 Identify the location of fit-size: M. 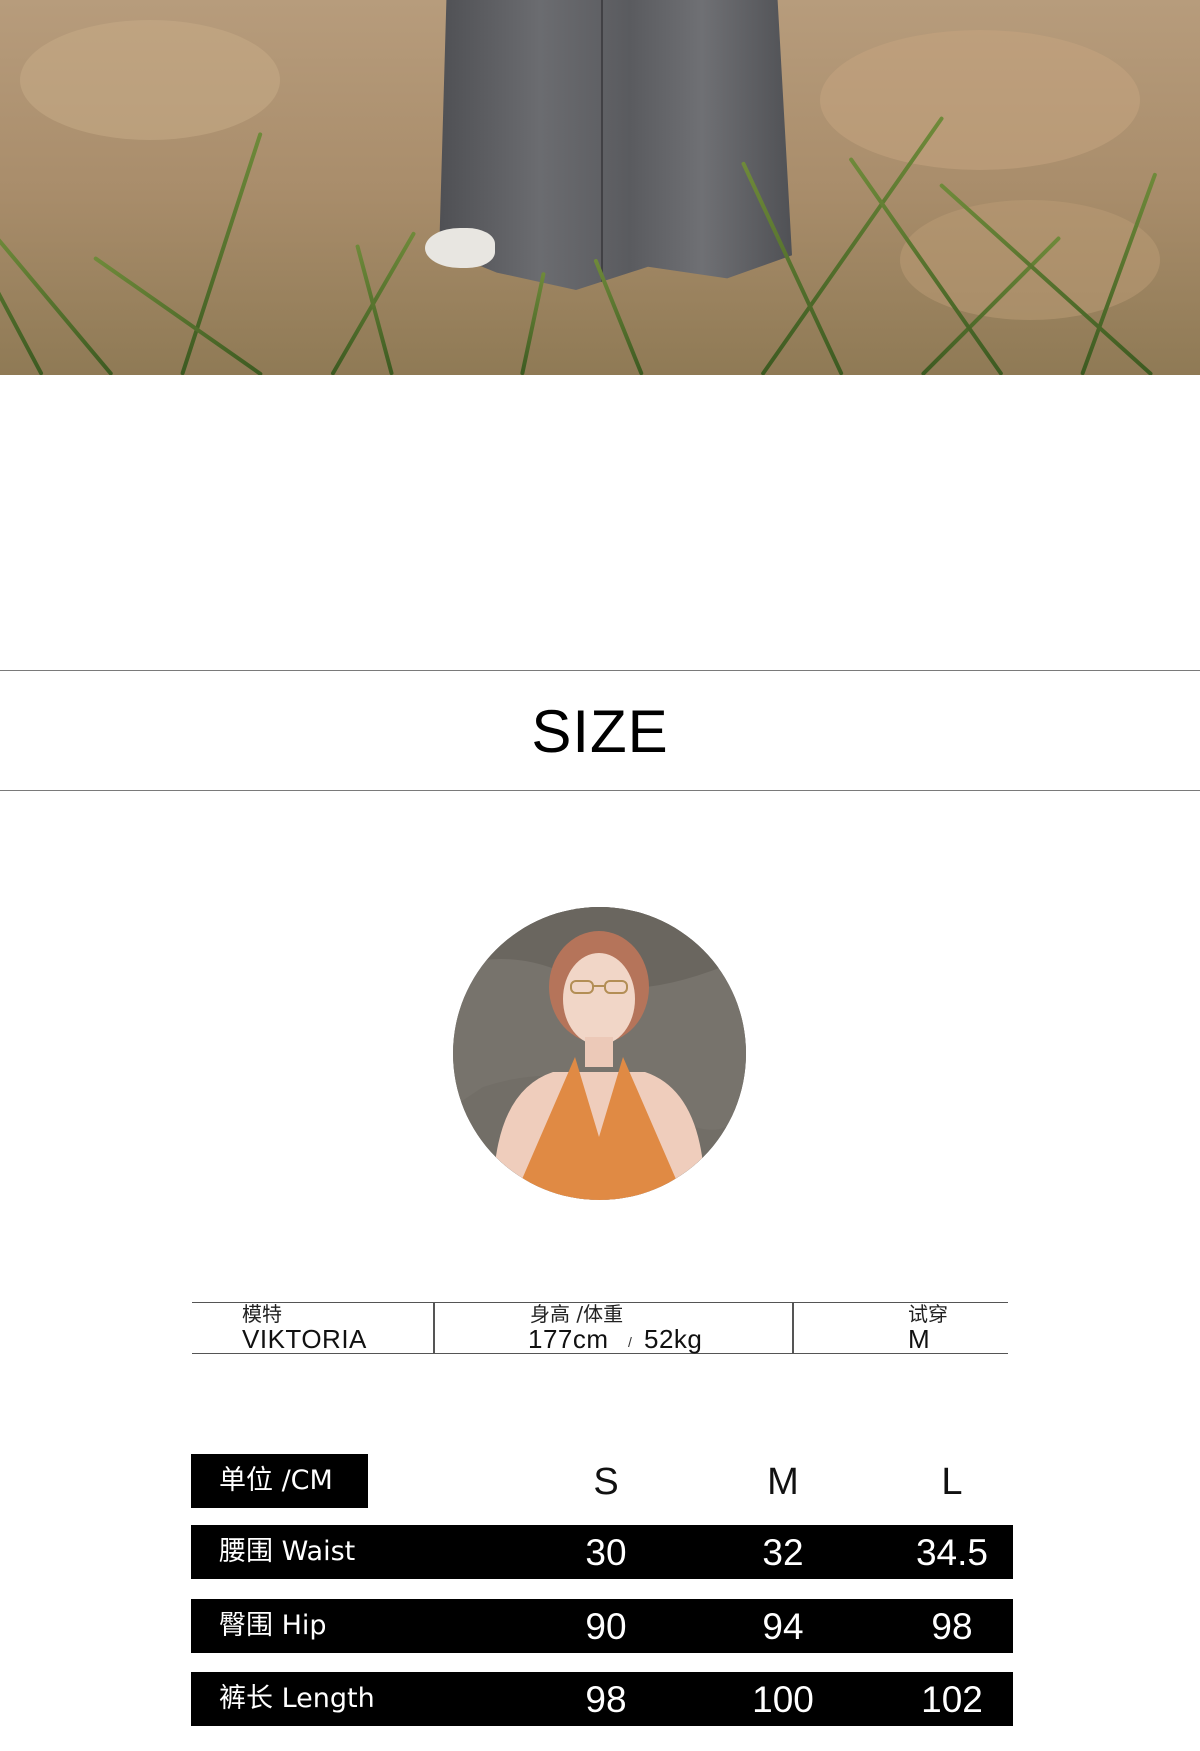
(919, 1339).